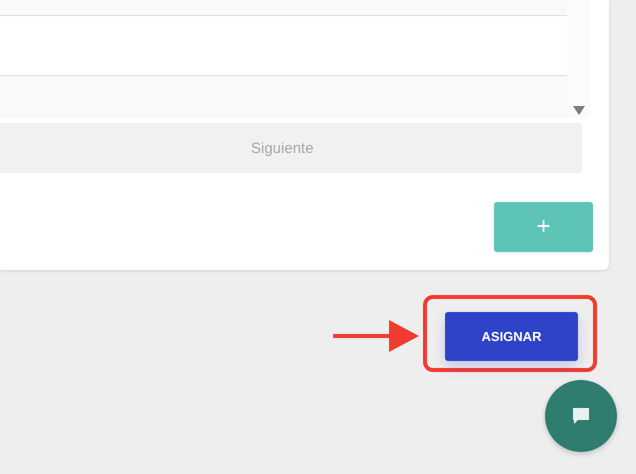  I want to click on chat-bubble-icon, so click(581, 416).